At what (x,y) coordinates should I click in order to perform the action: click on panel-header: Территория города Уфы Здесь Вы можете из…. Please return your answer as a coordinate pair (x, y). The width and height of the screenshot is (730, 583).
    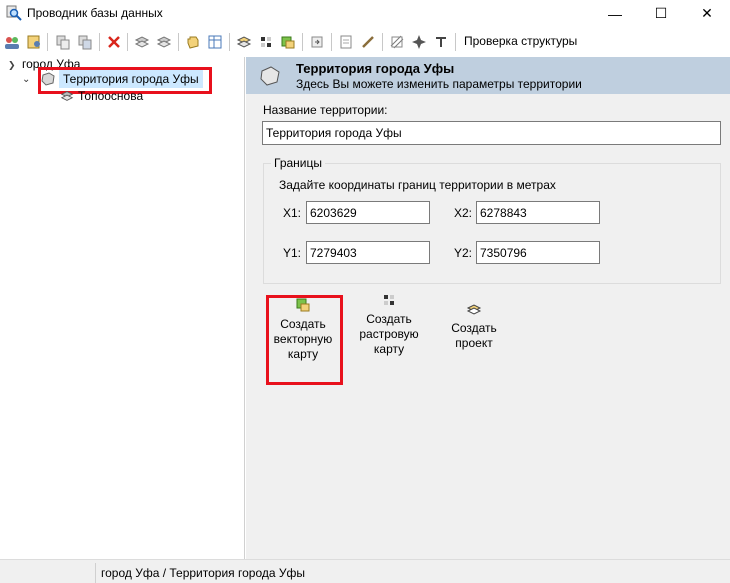
    Looking at the image, I should click on (488, 75).